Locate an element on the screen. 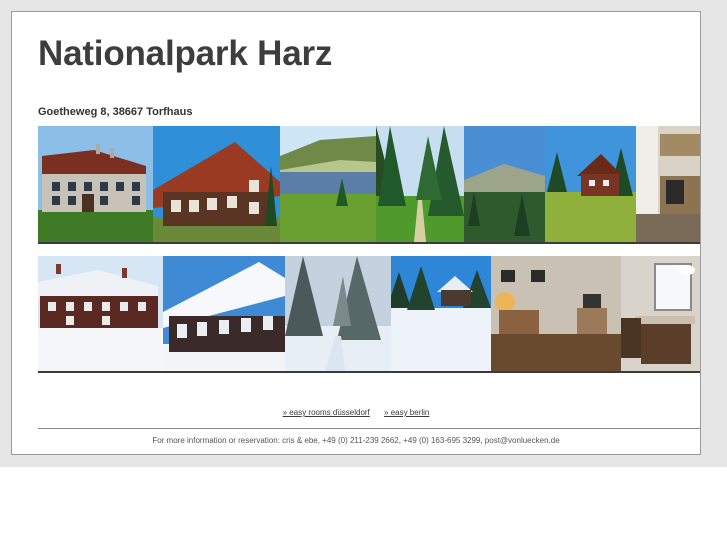 This screenshot has width=727, height=545. photo-snowy-forest is located at coordinates (338, 313).